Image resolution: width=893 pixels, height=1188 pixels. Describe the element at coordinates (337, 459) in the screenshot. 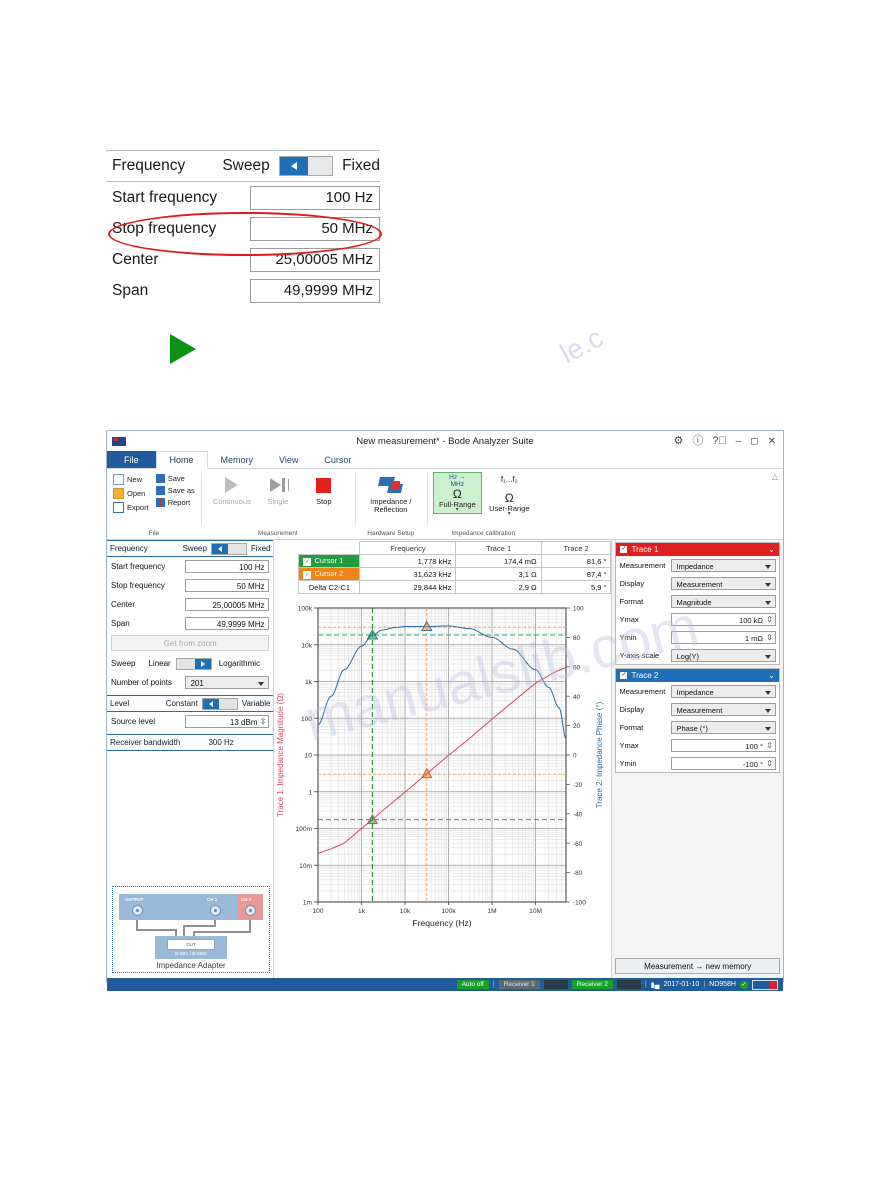

I see `tab-cursor: Cursor` at that location.